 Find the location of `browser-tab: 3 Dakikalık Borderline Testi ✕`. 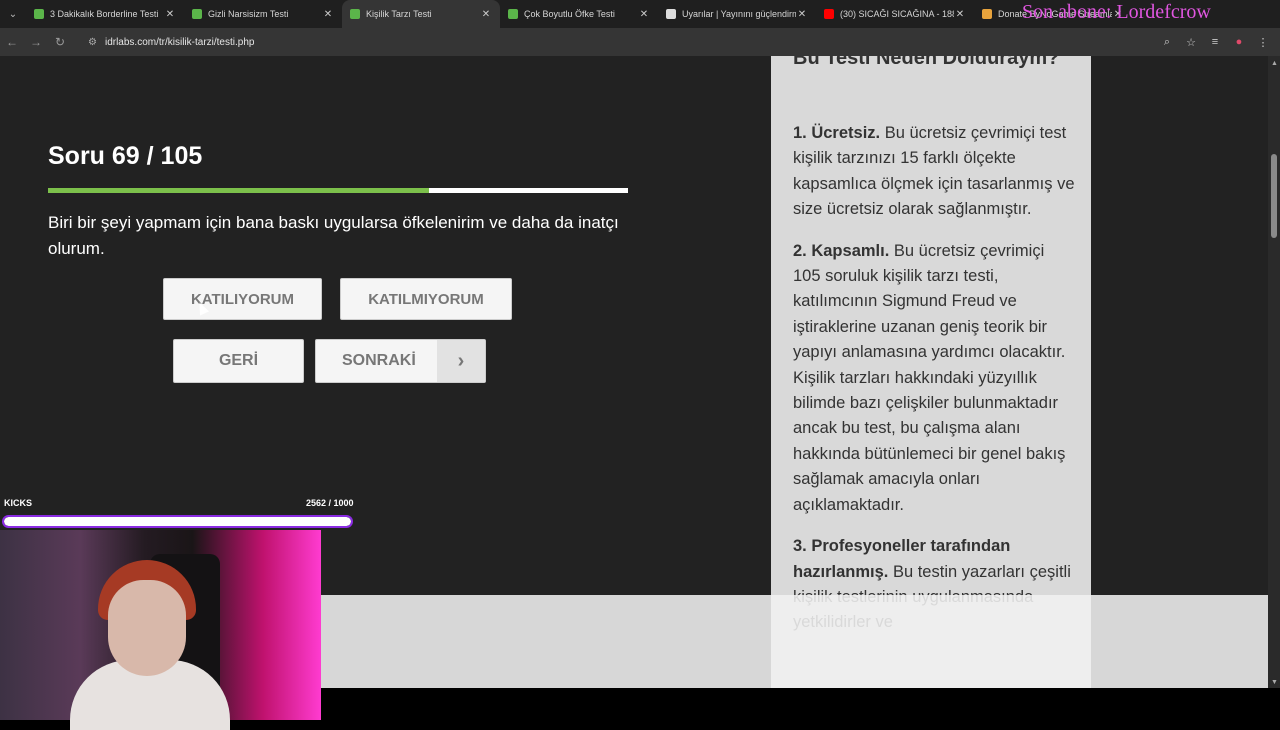

browser-tab: 3 Dakikalık Borderline Testi ✕ is located at coordinates (105, 14).